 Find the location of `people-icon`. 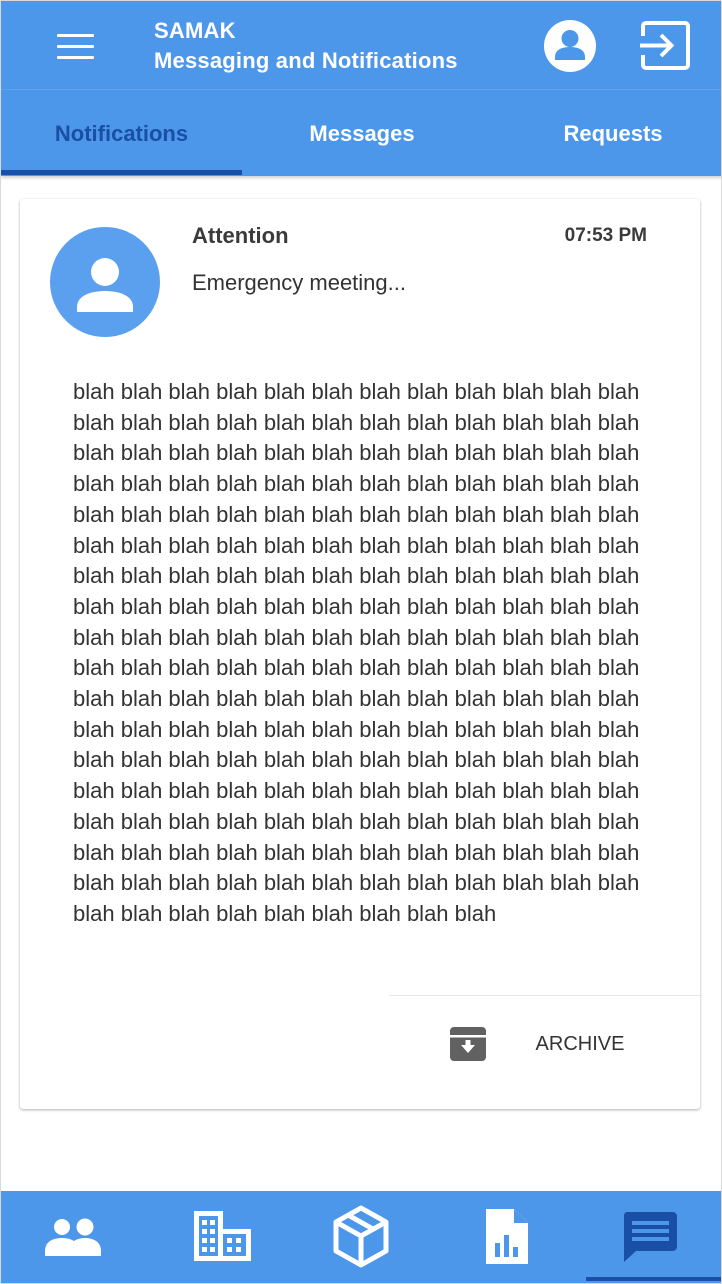

people-icon is located at coordinates (73, 1237).